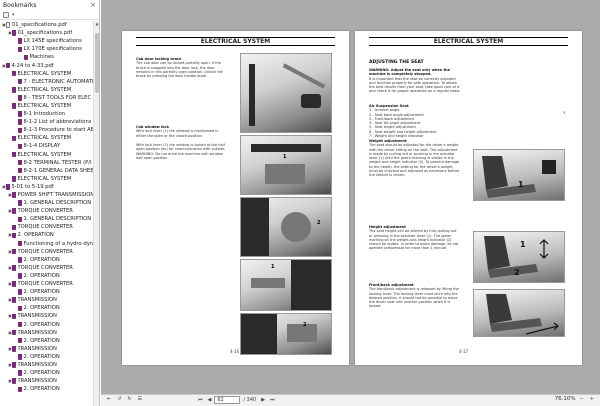  What do you see at coordinates (582, 399) in the screenshot?
I see `zoom-out-icon: −` at bounding box center [582, 399].